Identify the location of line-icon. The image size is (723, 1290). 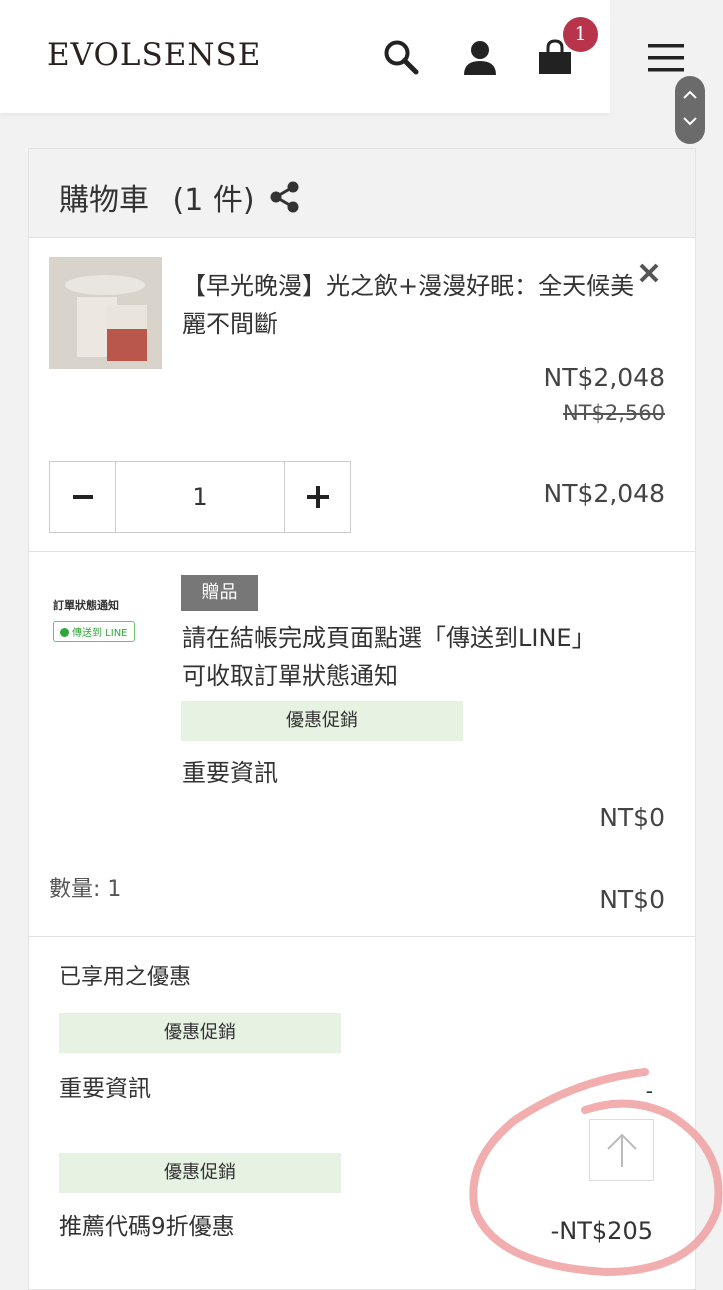
(64, 632).